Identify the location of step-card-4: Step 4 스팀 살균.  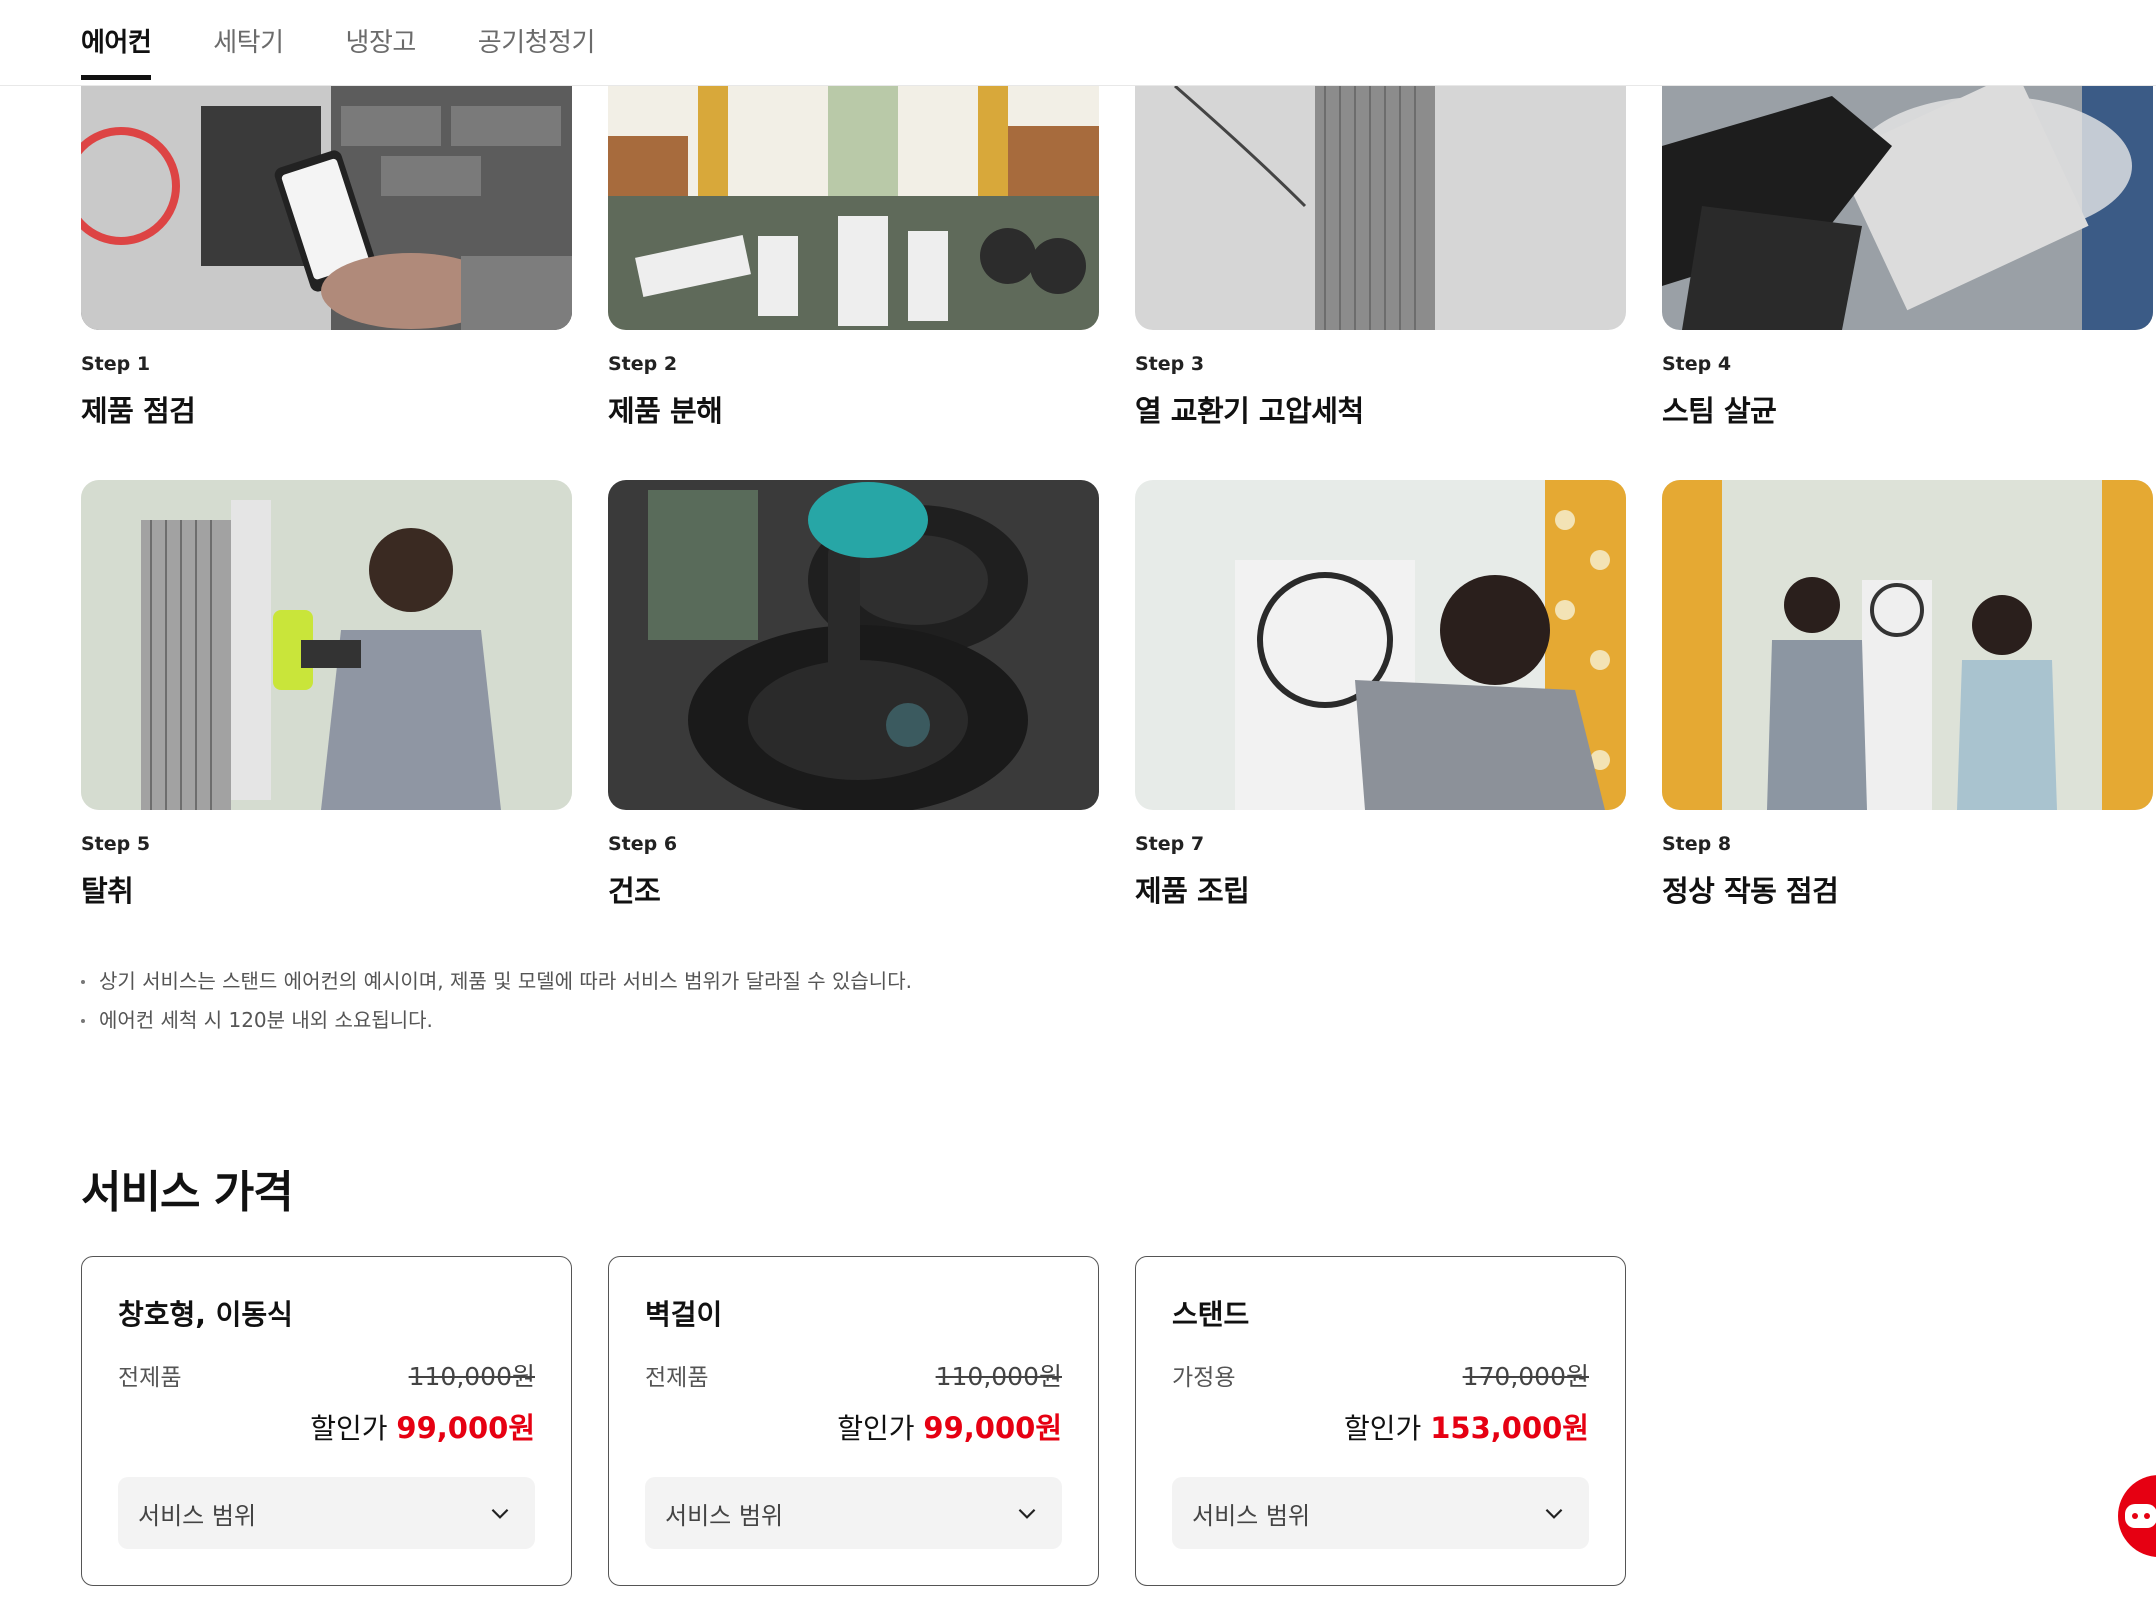
(1907, 258).